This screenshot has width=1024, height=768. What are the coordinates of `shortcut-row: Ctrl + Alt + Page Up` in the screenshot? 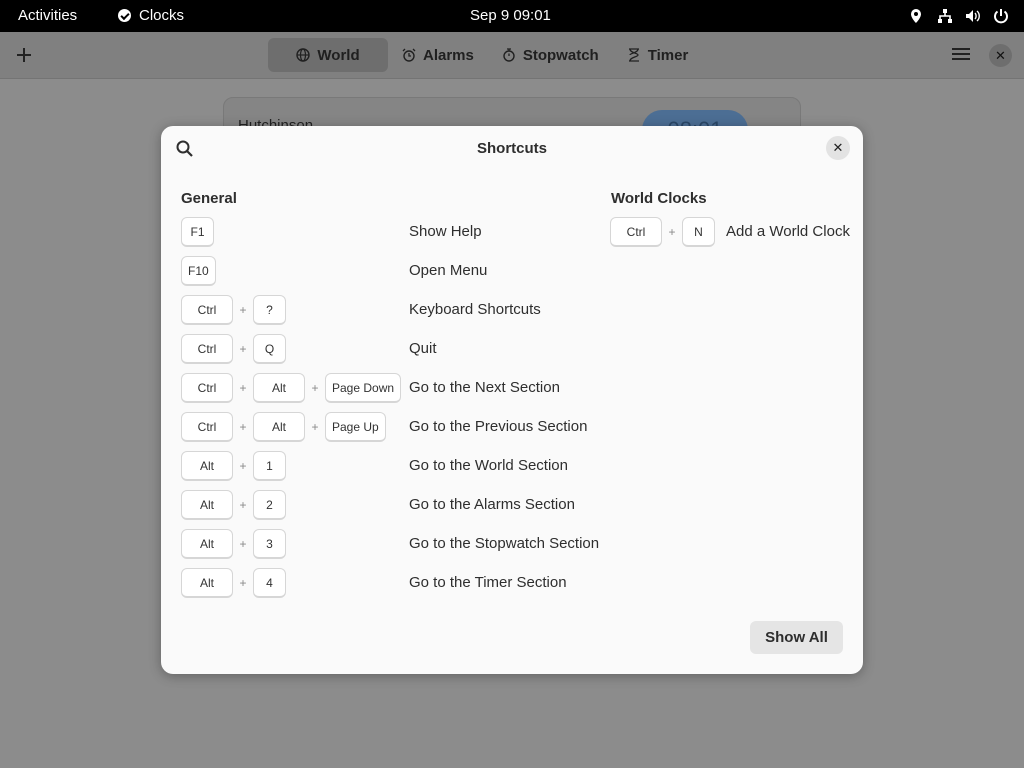 It's located at (283, 427).